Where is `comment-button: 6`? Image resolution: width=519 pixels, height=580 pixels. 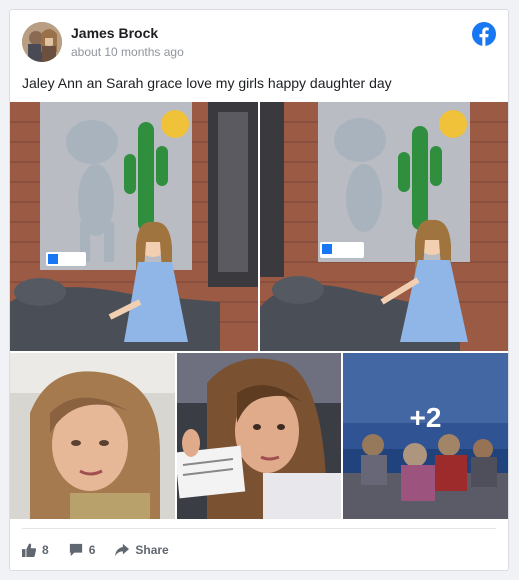
comment-button: 6 is located at coordinates (82, 550).